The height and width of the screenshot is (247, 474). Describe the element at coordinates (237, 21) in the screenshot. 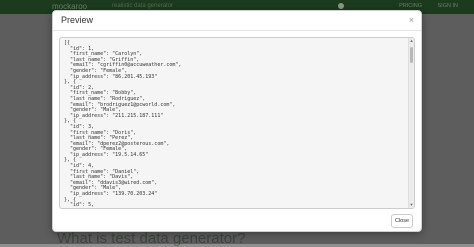

I see `modal-header: Preview ×` at that location.